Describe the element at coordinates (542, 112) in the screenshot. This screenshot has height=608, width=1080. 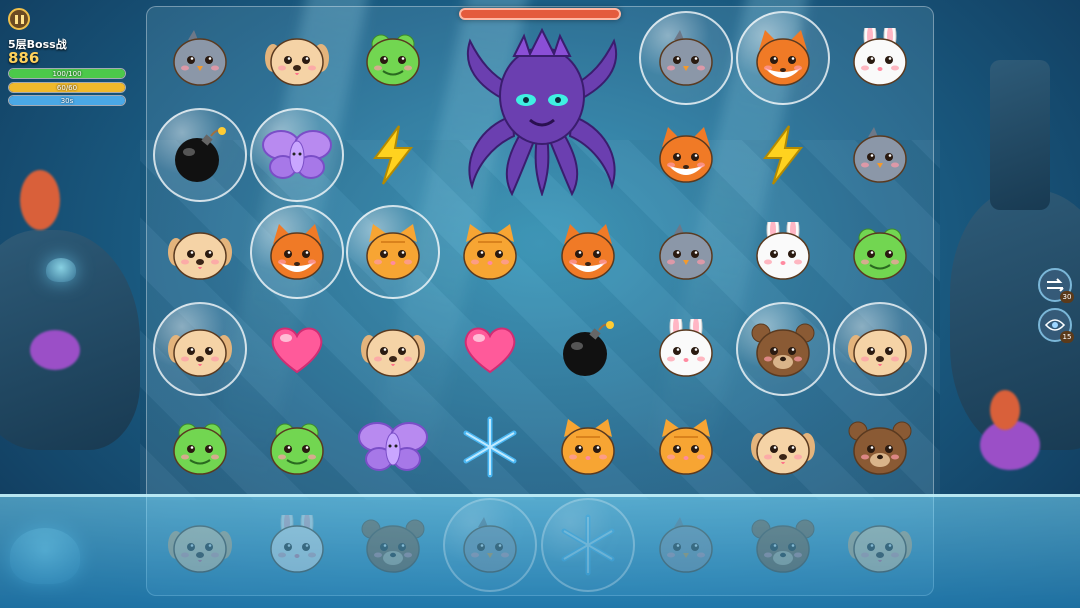
I see `octopus-boss` at that location.